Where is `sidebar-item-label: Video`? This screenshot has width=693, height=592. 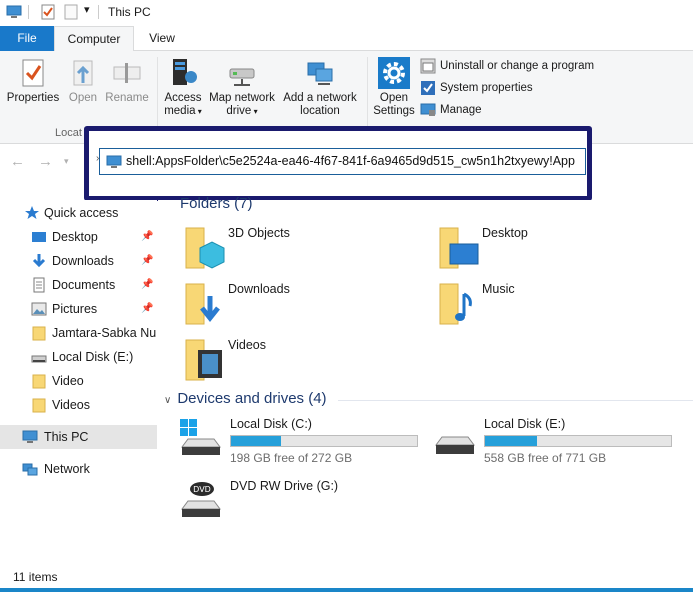 sidebar-item-label: Video is located at coordinates (68, 381).